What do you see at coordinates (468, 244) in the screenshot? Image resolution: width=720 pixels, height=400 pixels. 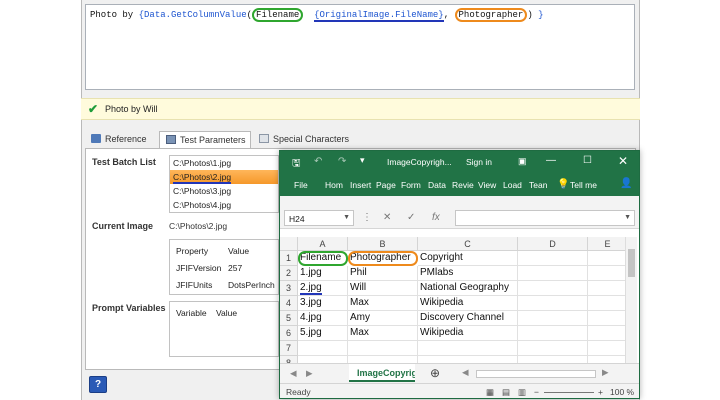 I see `column-header-c: C` at bounding box center [468, 244].